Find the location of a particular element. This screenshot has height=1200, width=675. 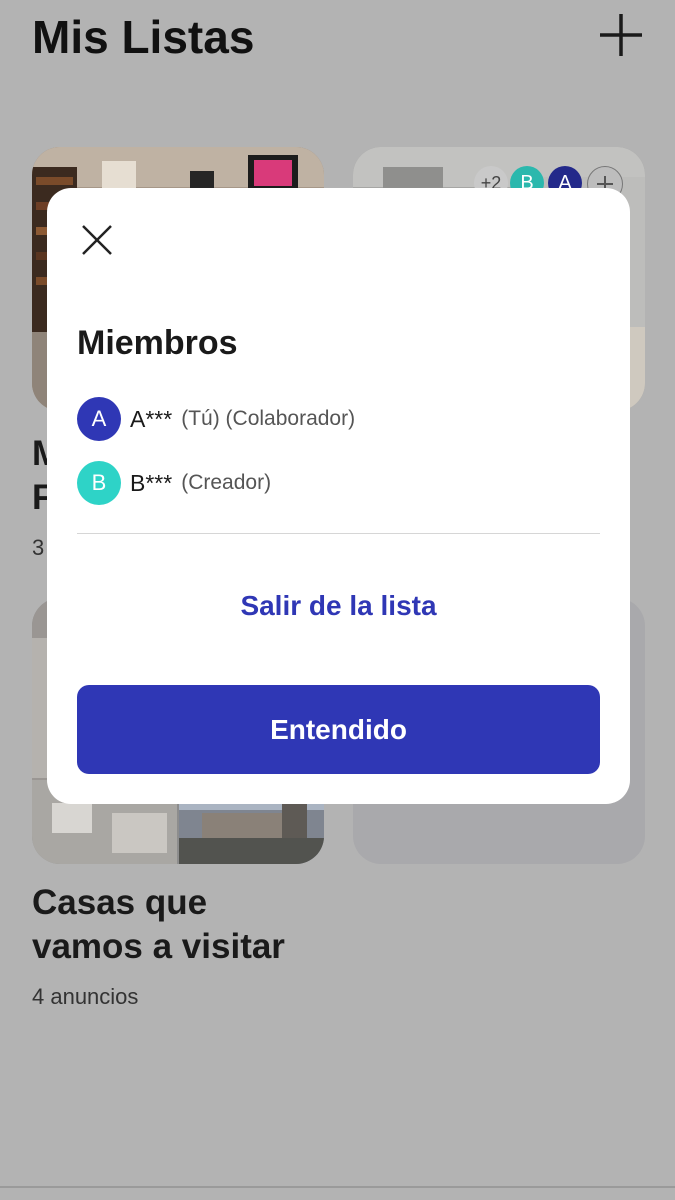

plus-icon is located at coordinates (621, 35).